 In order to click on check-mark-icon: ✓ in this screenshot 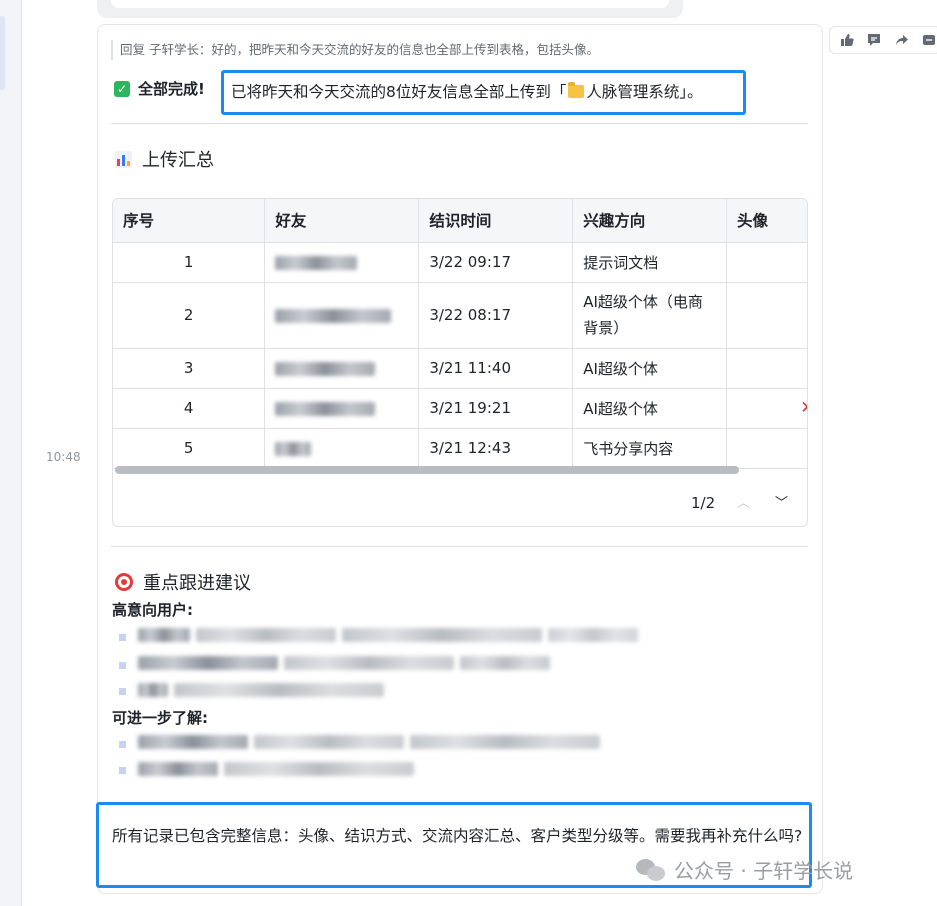, I will do `click(122, 88)`.